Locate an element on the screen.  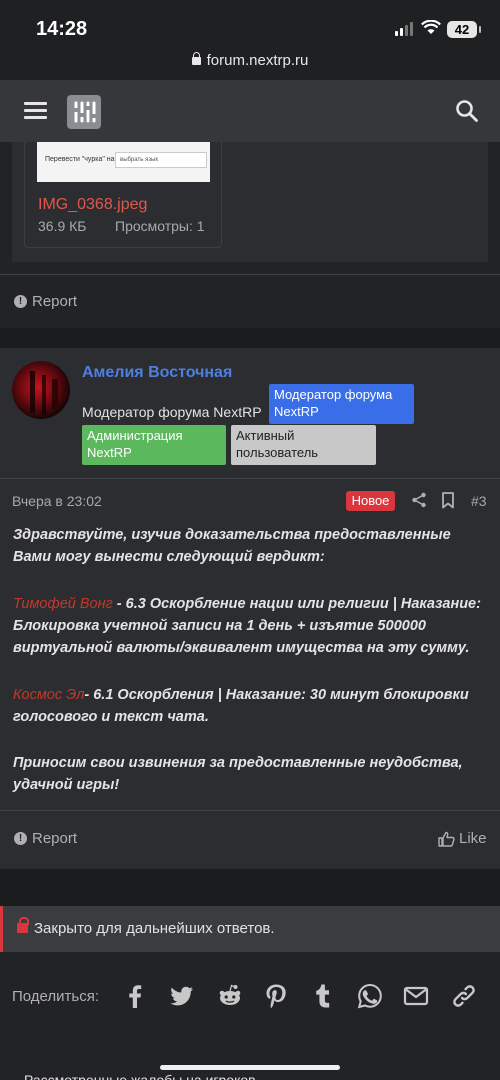
mentioned-user: Тимофей Вонг is located at coordinates (63, 604).